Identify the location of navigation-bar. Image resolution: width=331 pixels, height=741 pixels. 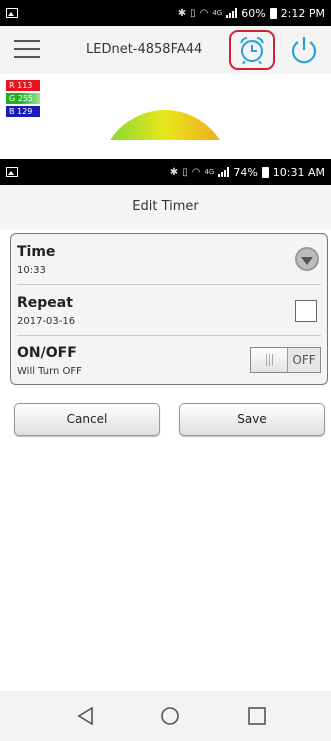
(165, 716).